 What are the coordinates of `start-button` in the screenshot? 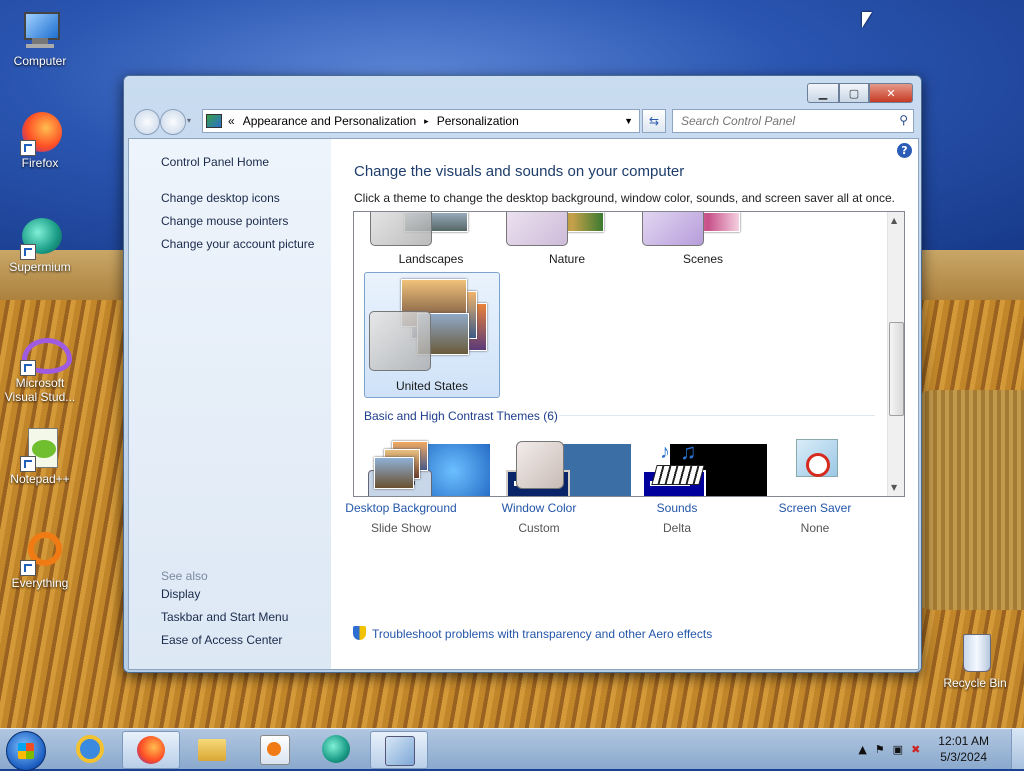 It's located at (26, 751).